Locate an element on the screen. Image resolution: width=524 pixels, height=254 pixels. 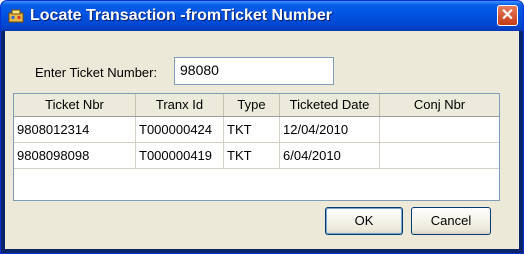
column-header-ticket-nbr: Ticket Nbr is located at coordinates (75, 105).